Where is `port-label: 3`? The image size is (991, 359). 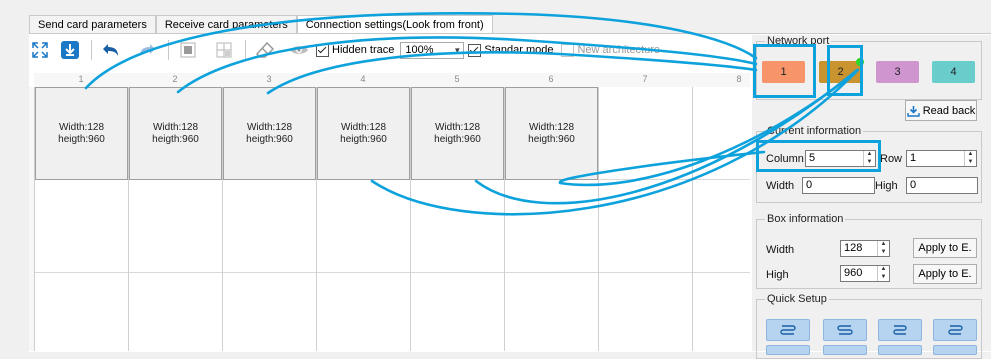 port-label: 3 is located at coordinates (897, 72).